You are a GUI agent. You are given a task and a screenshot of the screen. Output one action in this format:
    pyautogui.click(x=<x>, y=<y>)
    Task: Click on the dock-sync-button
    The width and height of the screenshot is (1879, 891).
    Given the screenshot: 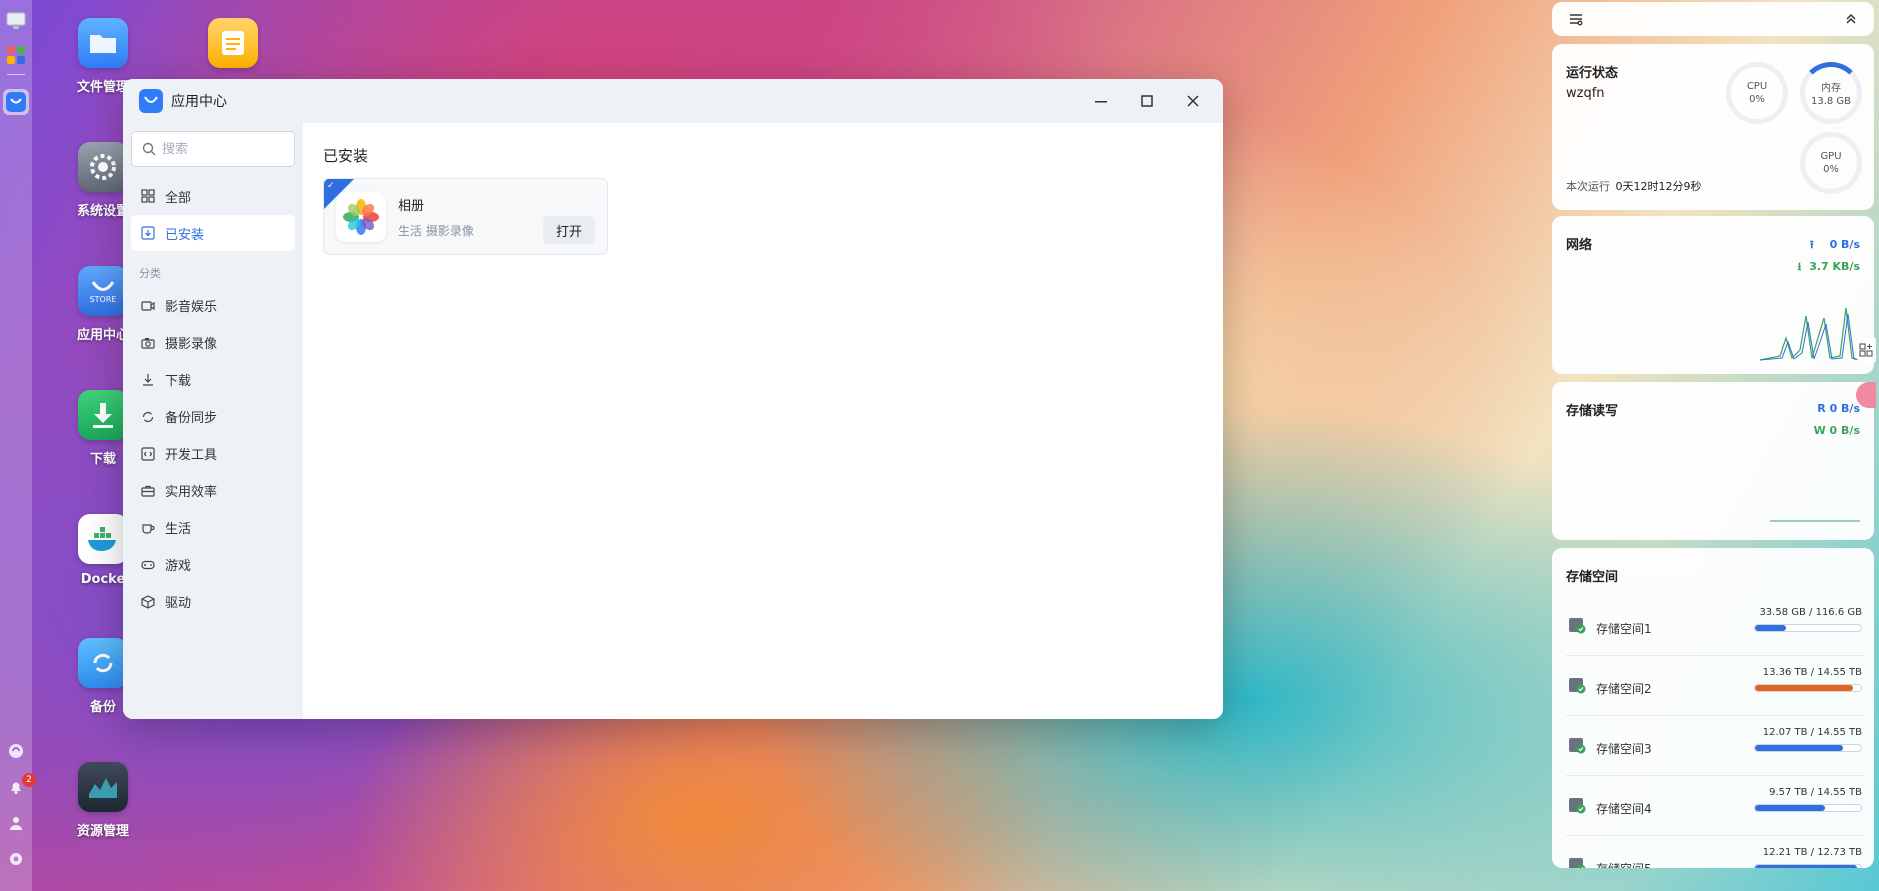 What is the action you would take?
    pyautogui.click(x=16, y=753)
    